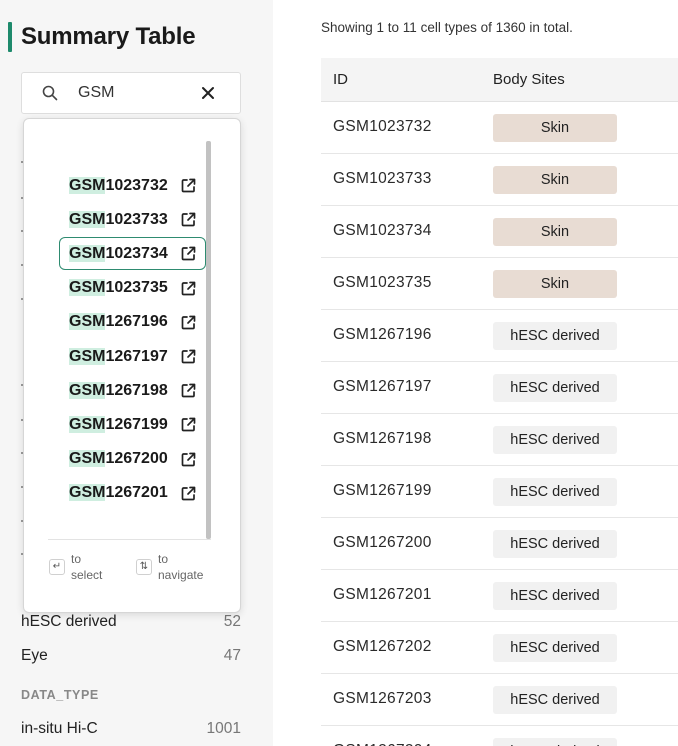 This screenshot has height=746, width=678. I want to click on table-row: GSM1267198 hESC derived, so click(499, 440).